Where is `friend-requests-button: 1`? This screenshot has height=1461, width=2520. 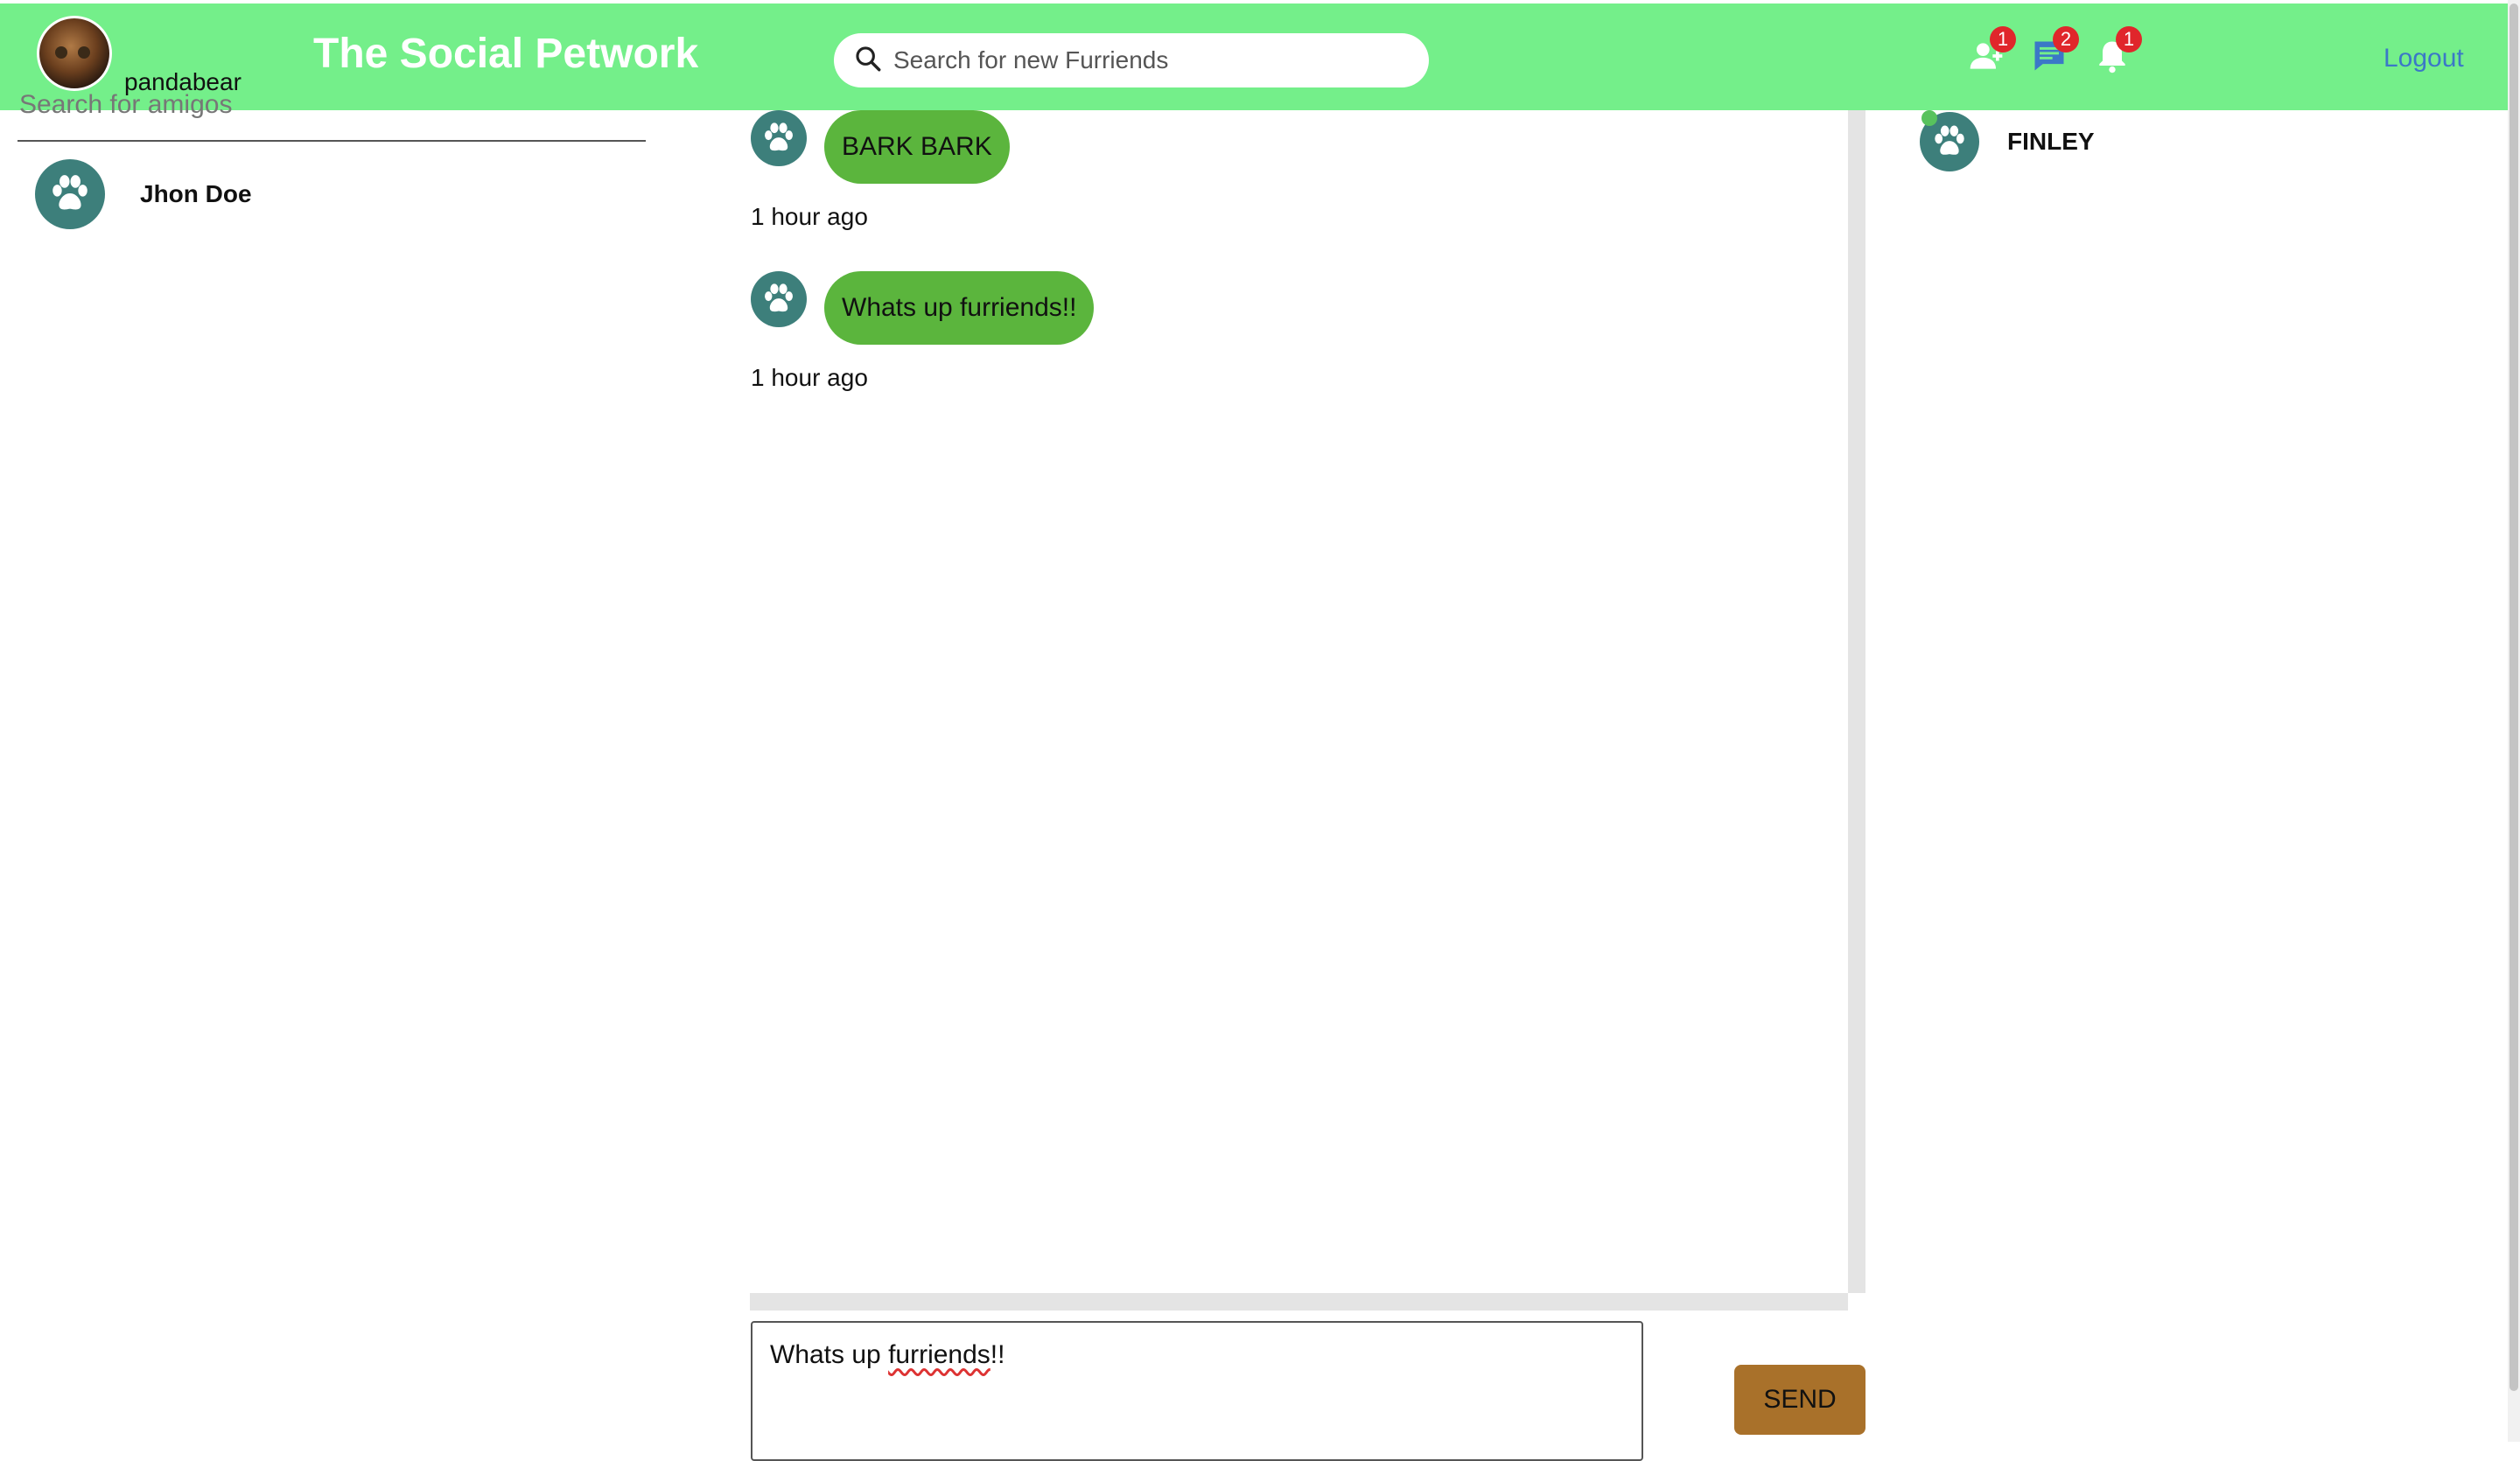
friend-requests-button: 1 is located at coordinates (1991, 51).